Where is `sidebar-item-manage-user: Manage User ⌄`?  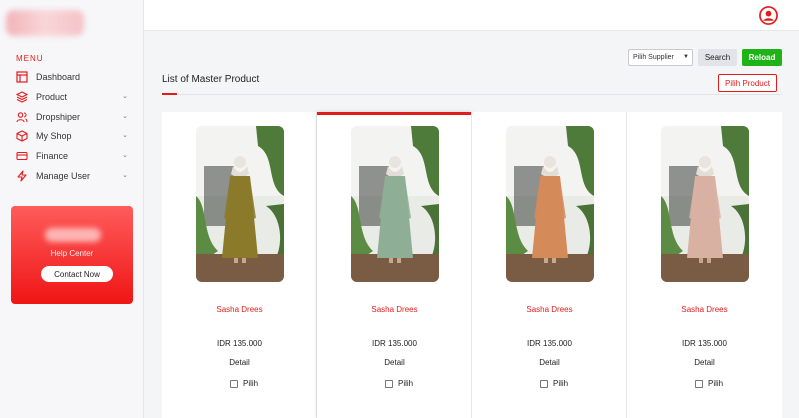 sidebar-item-manage-user: Manage User ⌄ is located at coordinates (74, 176).